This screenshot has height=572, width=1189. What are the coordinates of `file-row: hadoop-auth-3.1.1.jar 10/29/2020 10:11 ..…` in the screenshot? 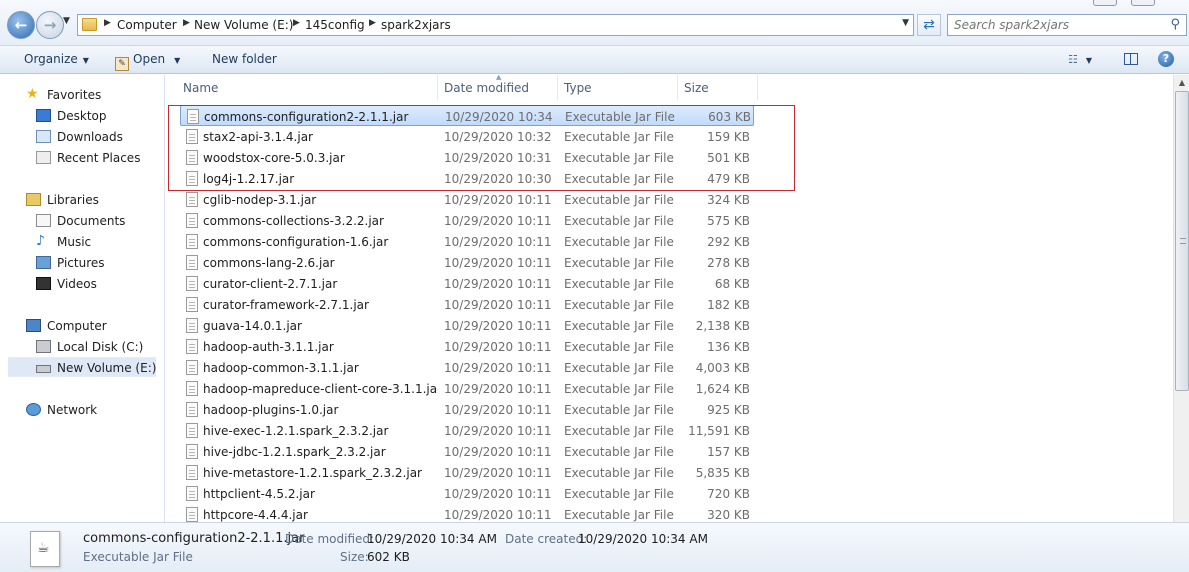 It's located at (467, 346).